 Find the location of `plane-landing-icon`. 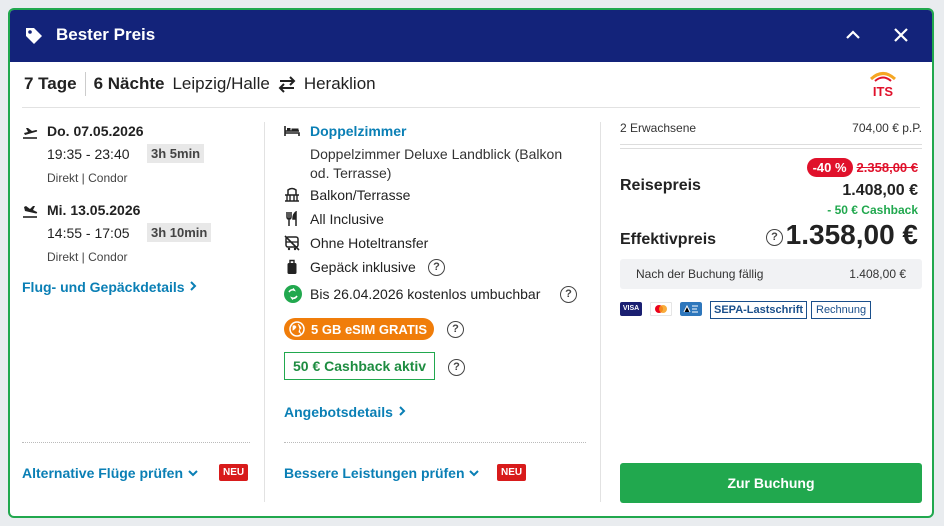

plane-landing-icon is located at coordinates (30, 212).